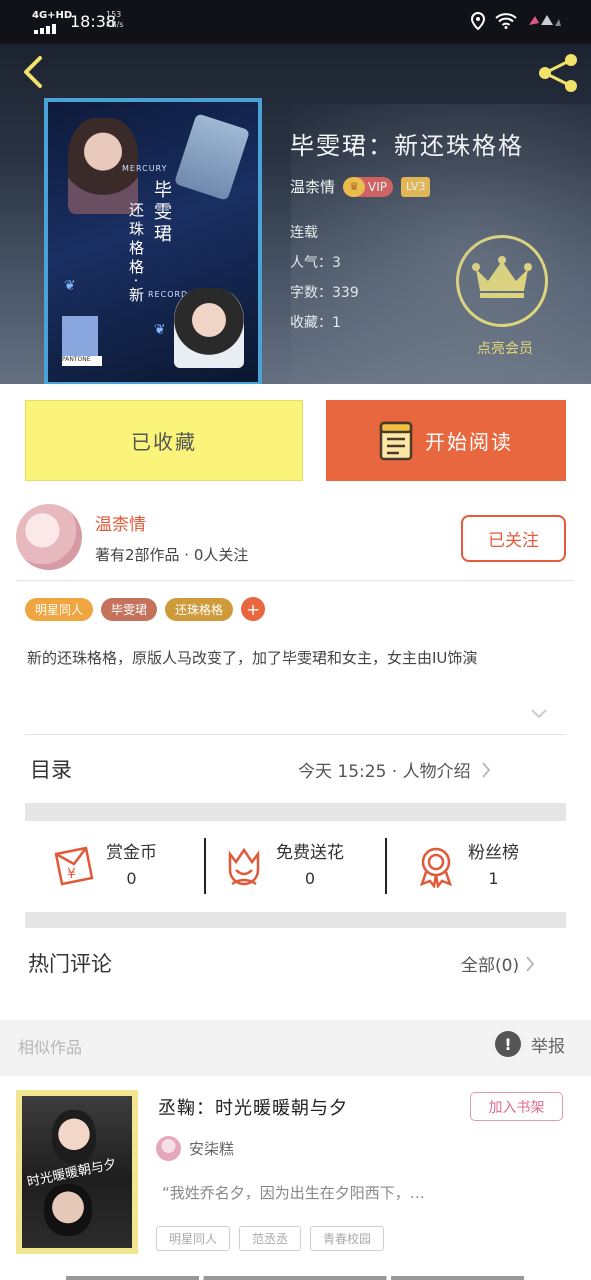 Image resolution: width=591 pixels, height=1280 pixels. Describe the element at coordinates (478, 21) in the screenshot. I see `location-icon` at that location.